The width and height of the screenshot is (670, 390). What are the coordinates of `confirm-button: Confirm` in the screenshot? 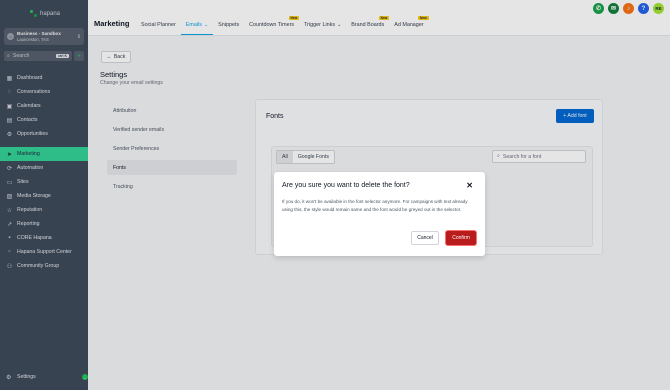 It's located at (461, 238).